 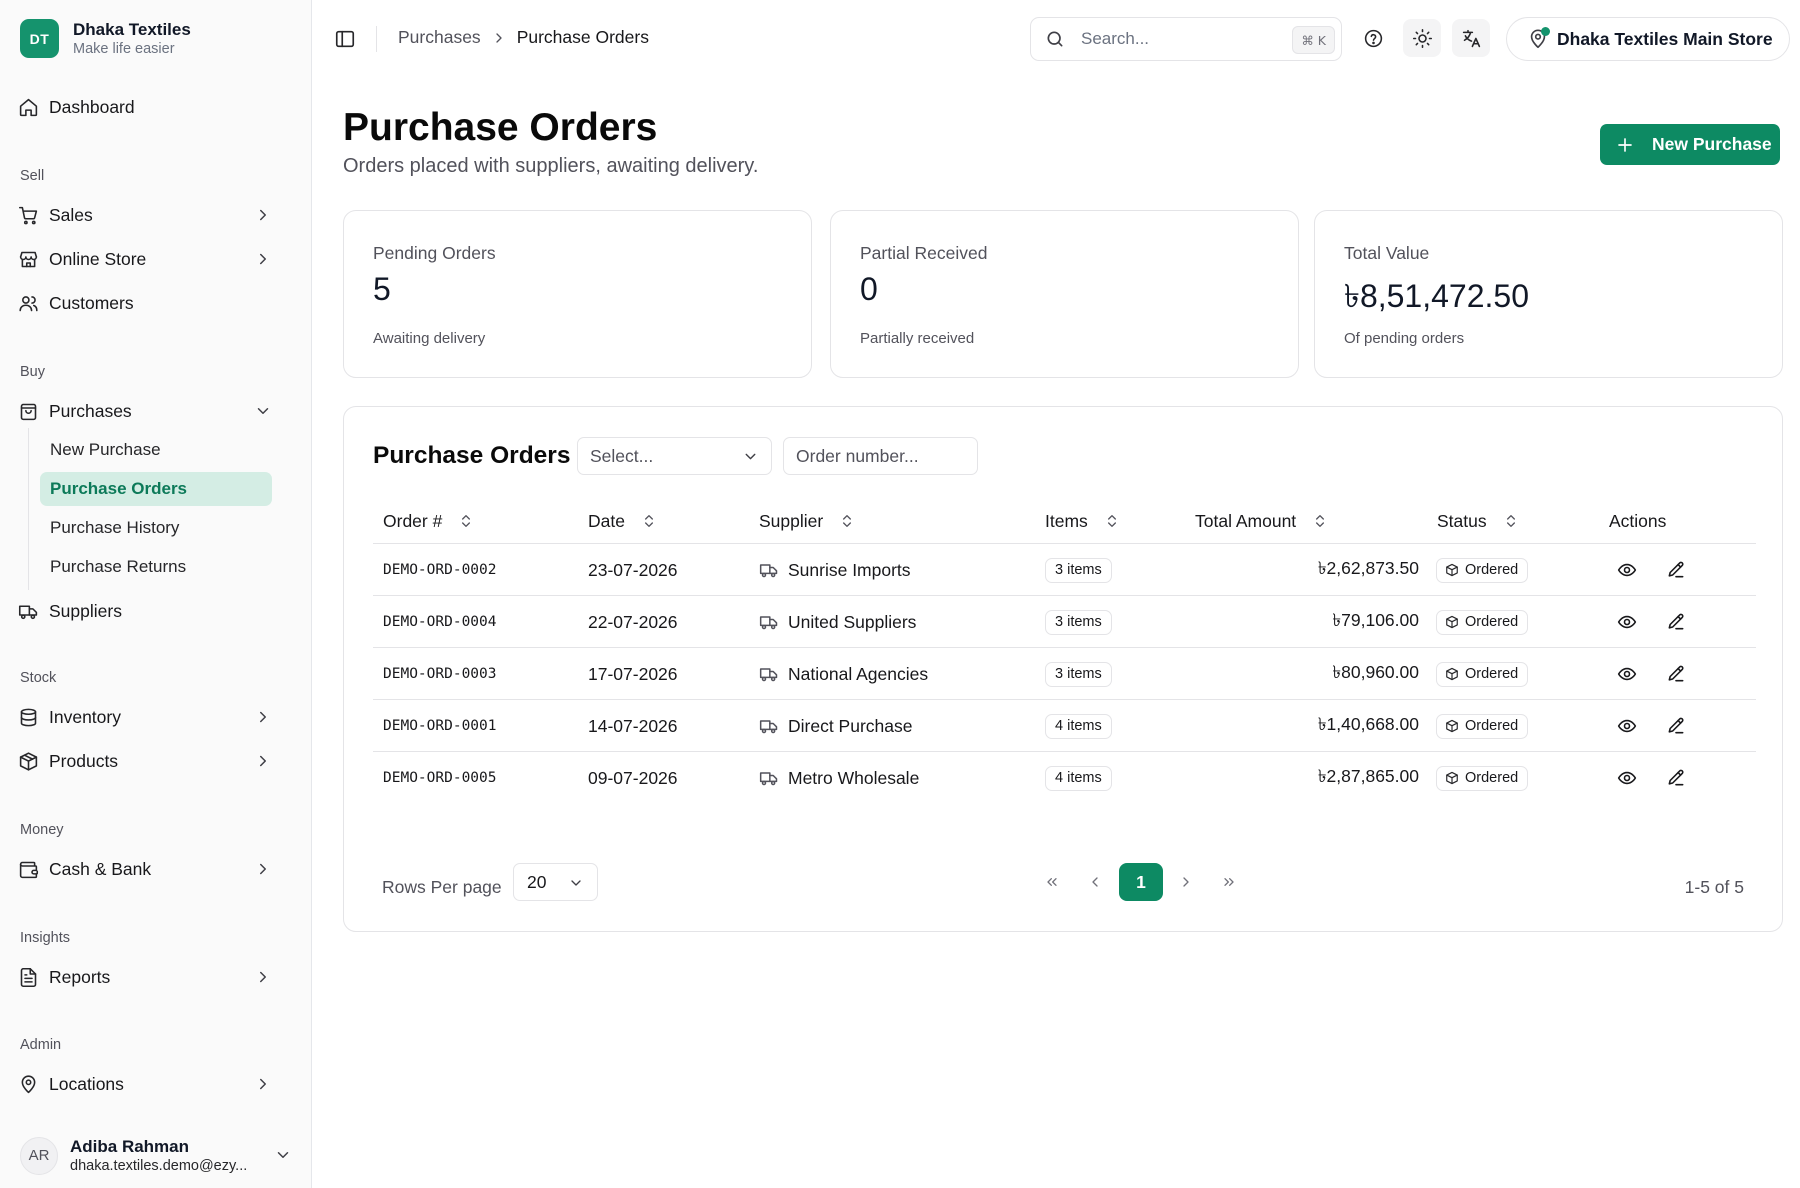 I want to click on sun-icon, so click(x=1422, y=38).